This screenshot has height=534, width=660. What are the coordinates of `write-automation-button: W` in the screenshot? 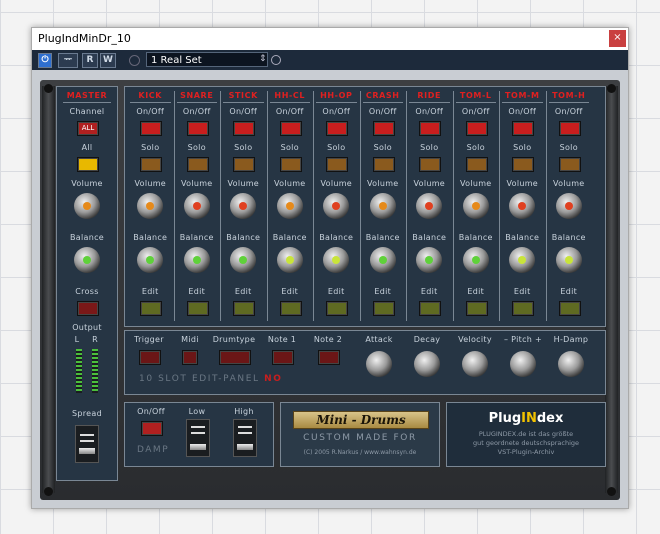 It's located at (108, 60).